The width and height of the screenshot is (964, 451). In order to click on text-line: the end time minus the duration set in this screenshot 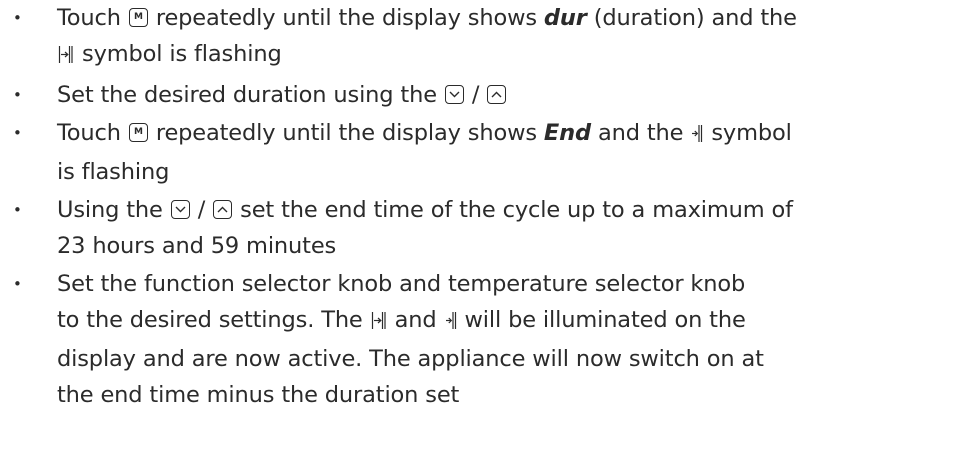, I will do `click(510, 395)`.